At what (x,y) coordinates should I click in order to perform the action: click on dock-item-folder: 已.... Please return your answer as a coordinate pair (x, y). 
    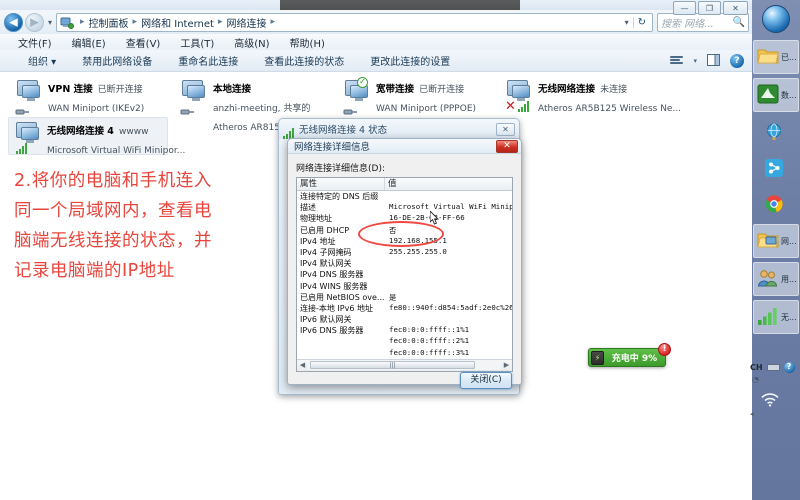
    Looking at the image, I should click on (776, 57).